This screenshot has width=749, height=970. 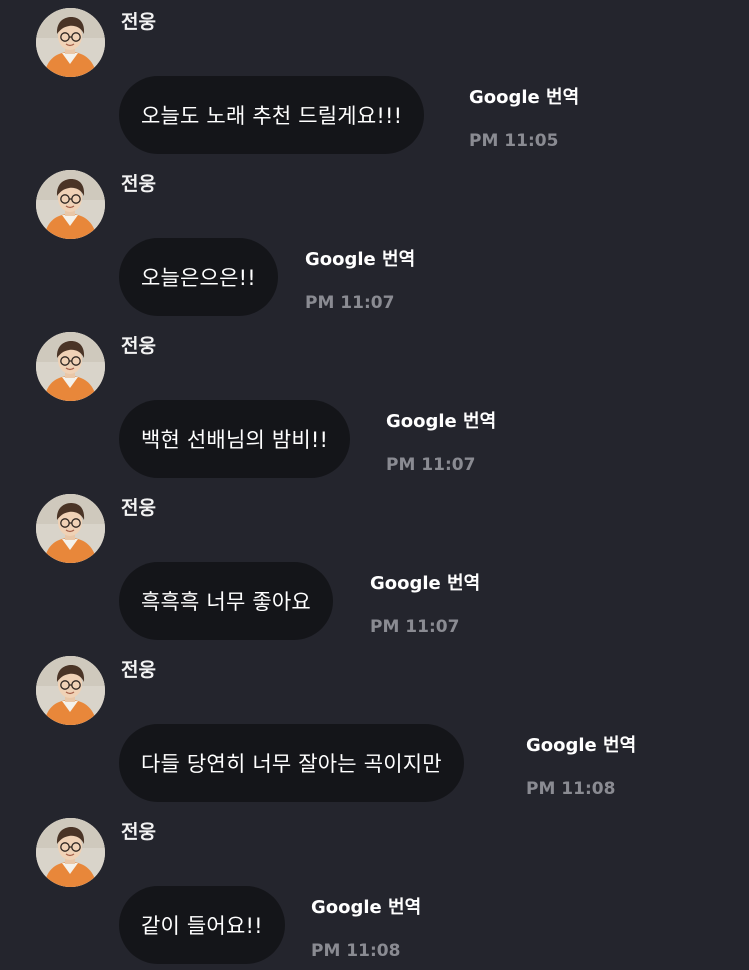 I want to click on message-bubble: 백현 선배님의 밤비!!, so click(x=235, y=439).